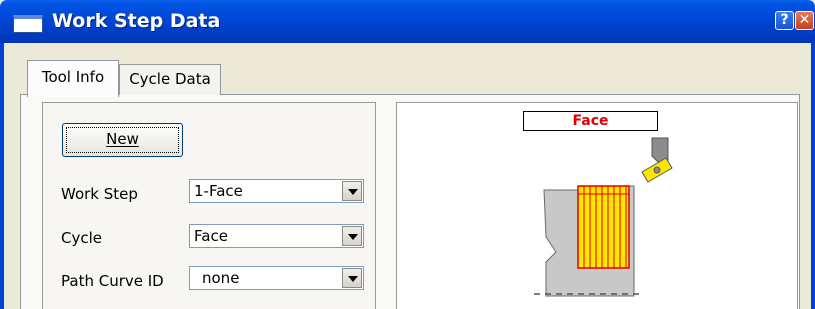 The image size is (815, 309). What do you see at coordinates (211, 236) in the screenshot?
I see `cycle-value: Face` at bounding box center [211, 236].